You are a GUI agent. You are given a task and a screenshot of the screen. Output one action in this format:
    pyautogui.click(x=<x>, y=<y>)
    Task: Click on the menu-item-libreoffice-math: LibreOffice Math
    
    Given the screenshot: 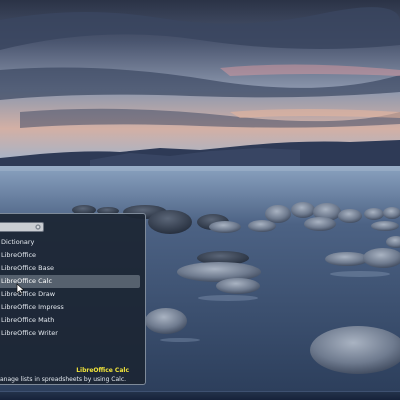 What is the action you would take?
    pyautogui.click(x=70, y=320)
    